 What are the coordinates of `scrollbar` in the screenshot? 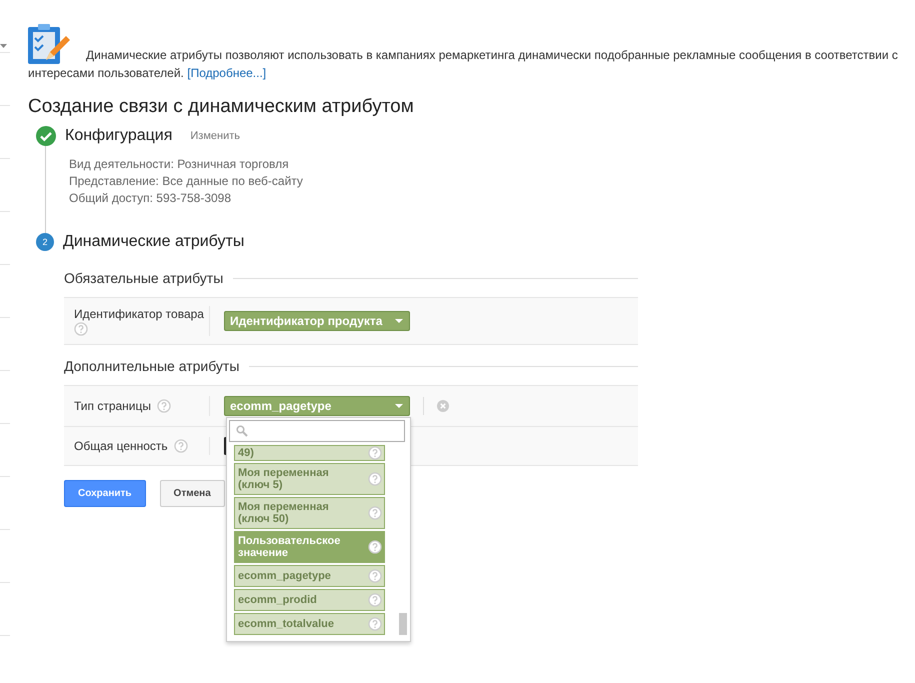 It's located at (403, 624).